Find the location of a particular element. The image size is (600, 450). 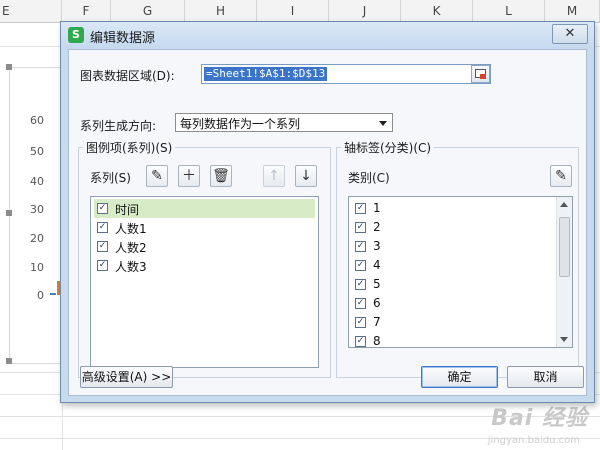

dialog-titlebar: S 编辑数据源 ✕ is located at coordinates (327, 35).